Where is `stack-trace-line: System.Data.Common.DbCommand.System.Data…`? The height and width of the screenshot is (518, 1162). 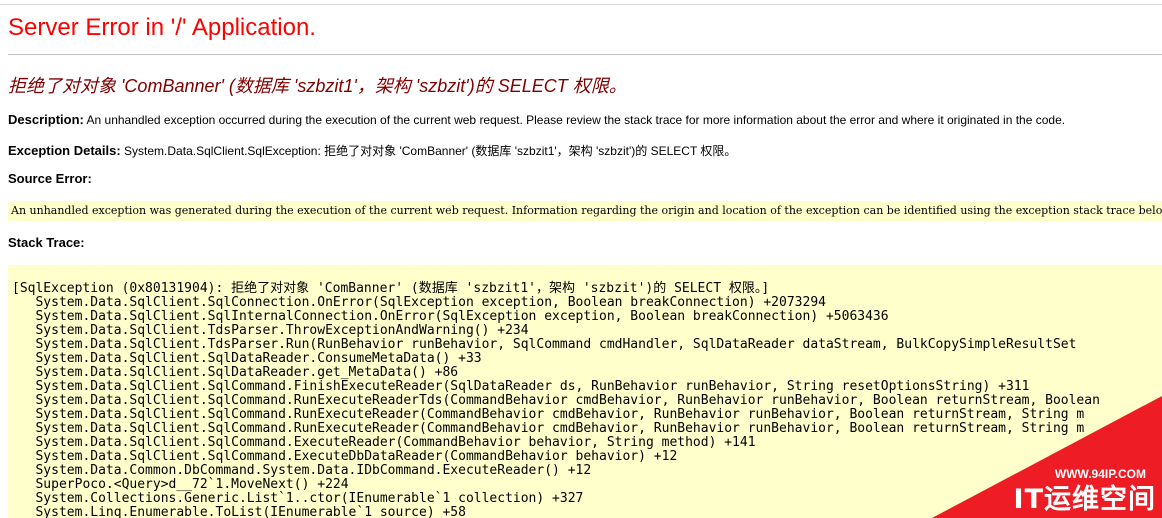
stack-trace-line: System.Data.Common.DbCommand.System.Data… is located at coordinates (302, 470).